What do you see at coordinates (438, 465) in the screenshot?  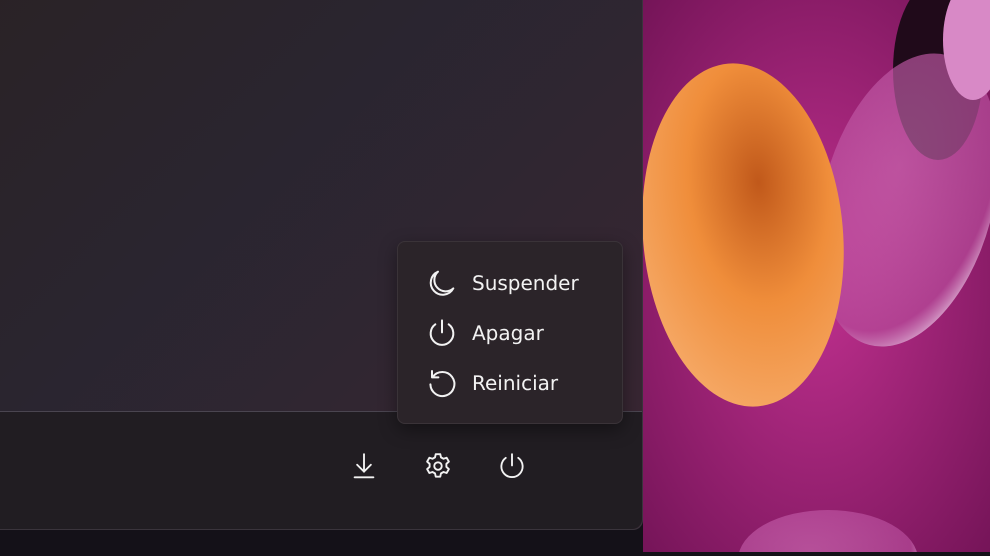 I see `settings-icon` at bounding box center [438, 465].